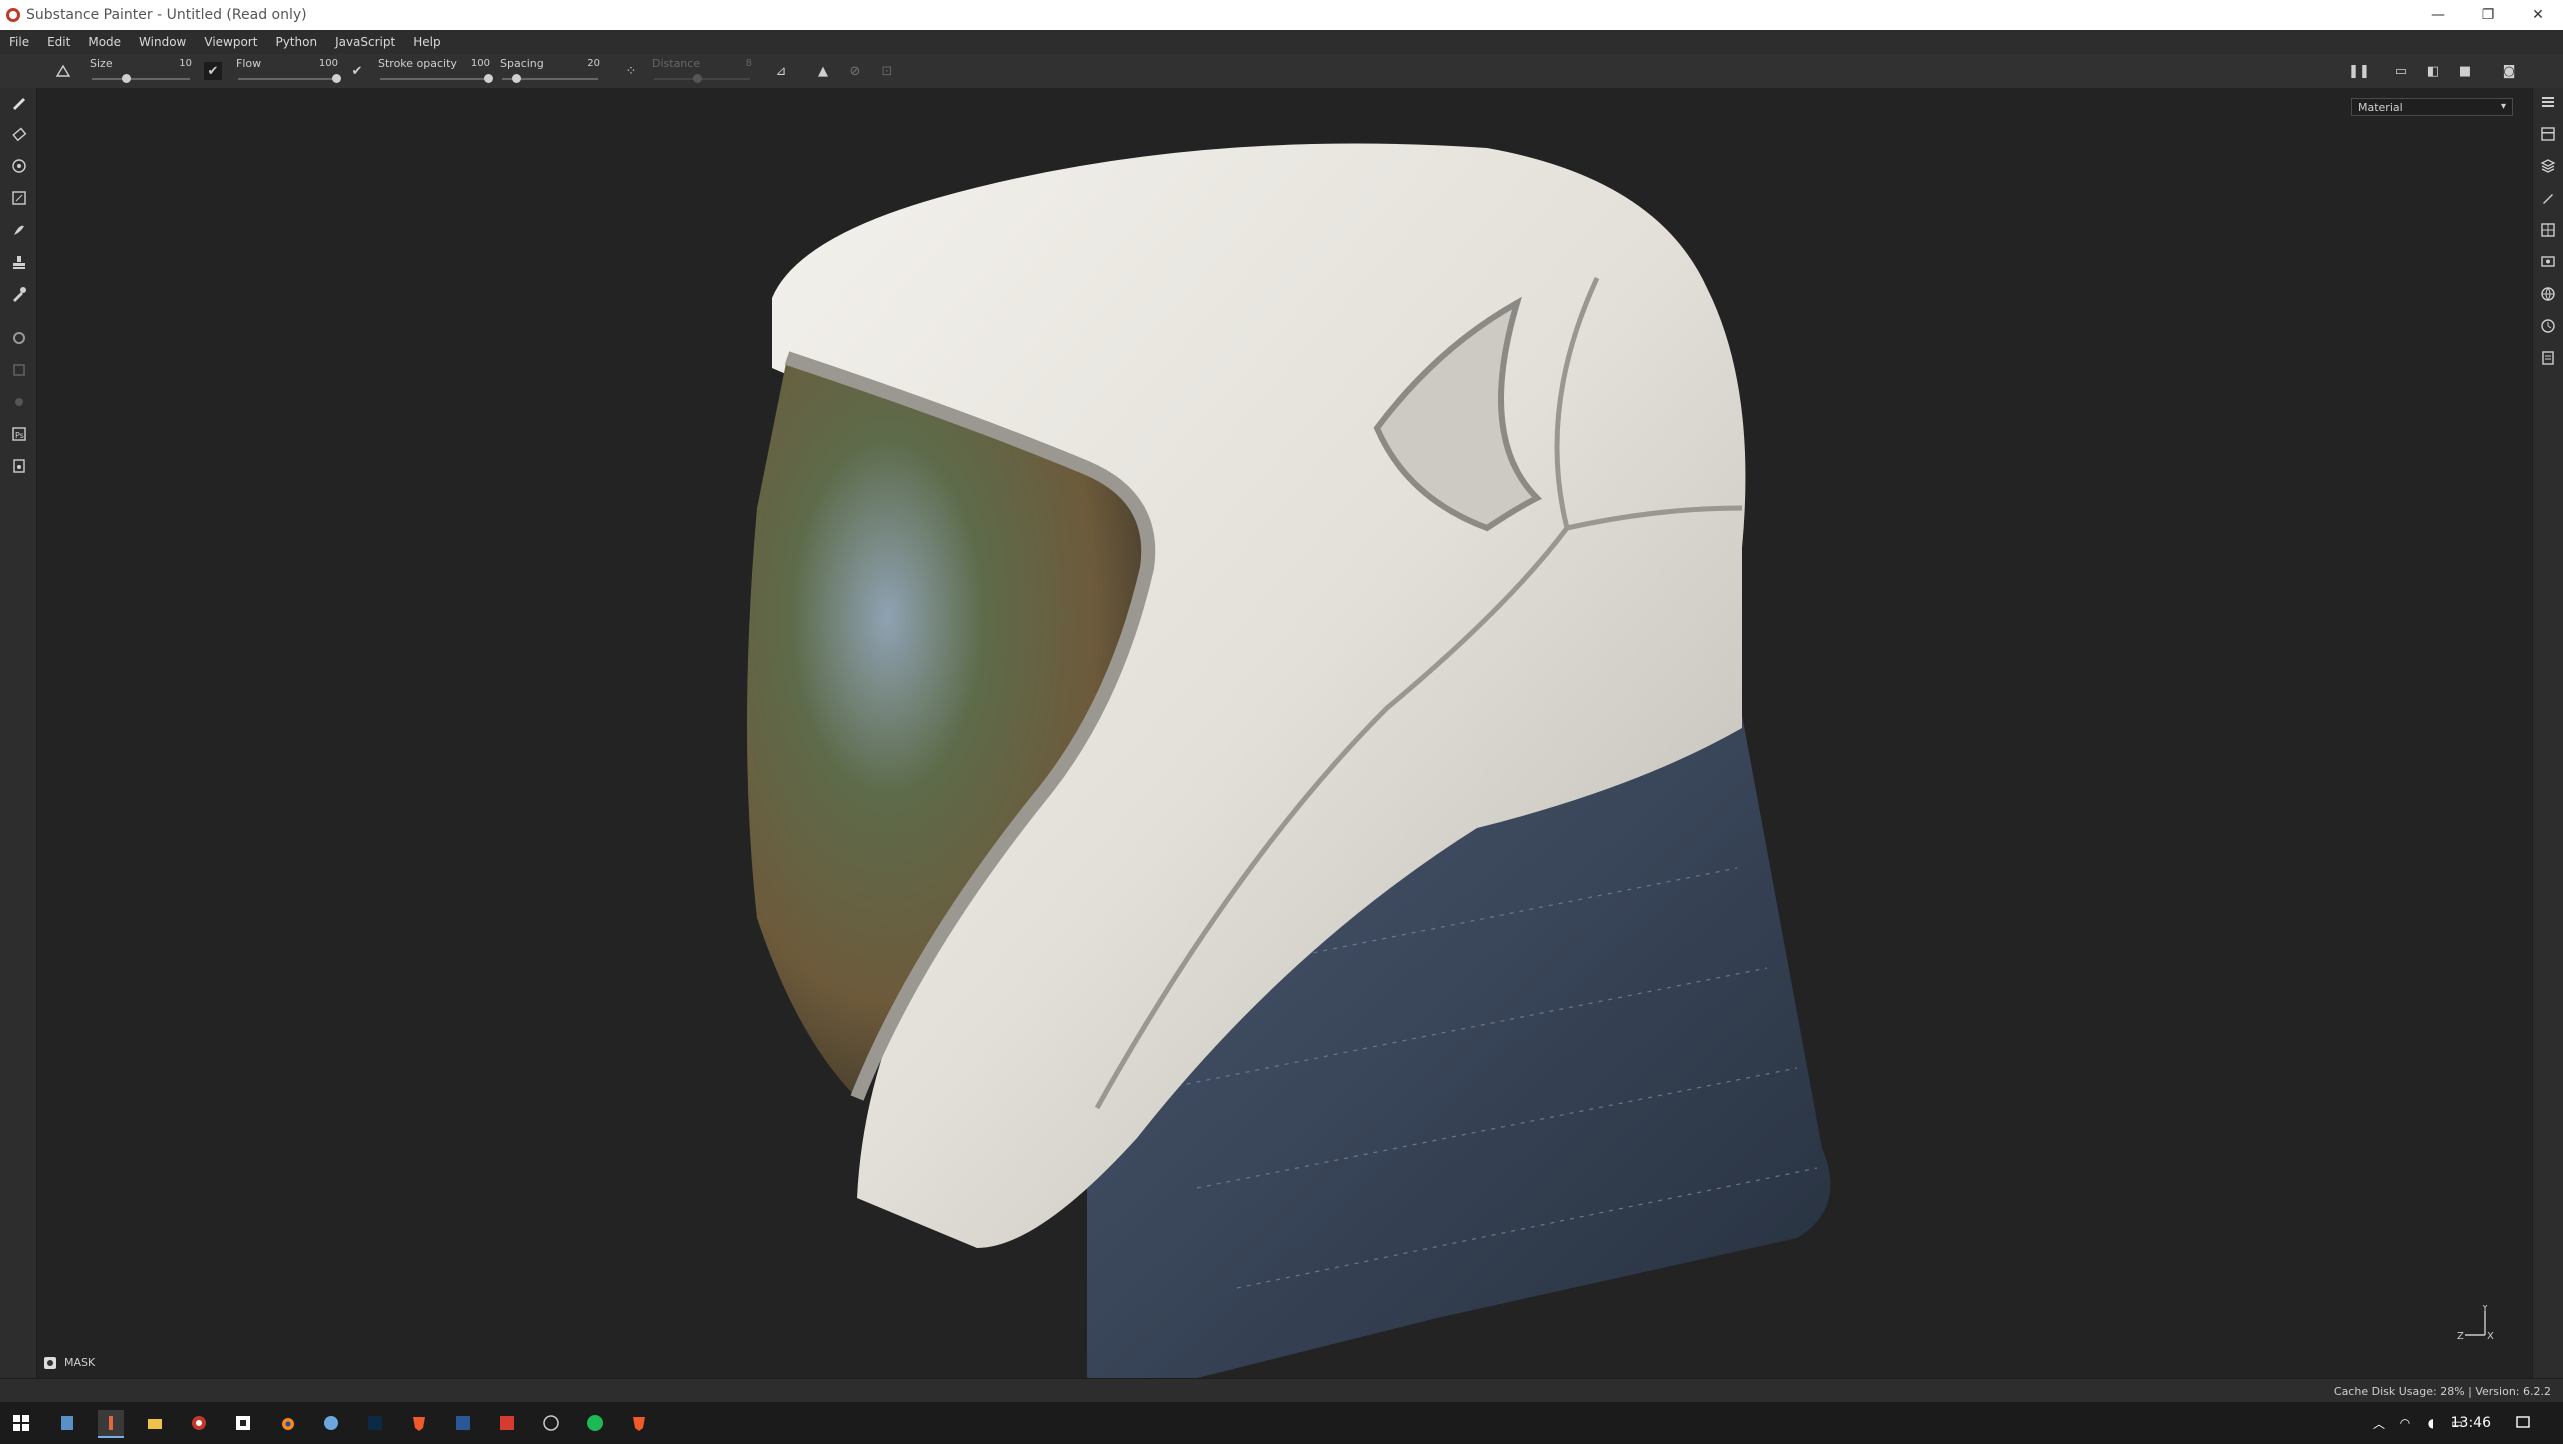 The width and height of the screenshot is (2563, 1444). I want to click on mirror-icon: ▲, so click(823, 71).